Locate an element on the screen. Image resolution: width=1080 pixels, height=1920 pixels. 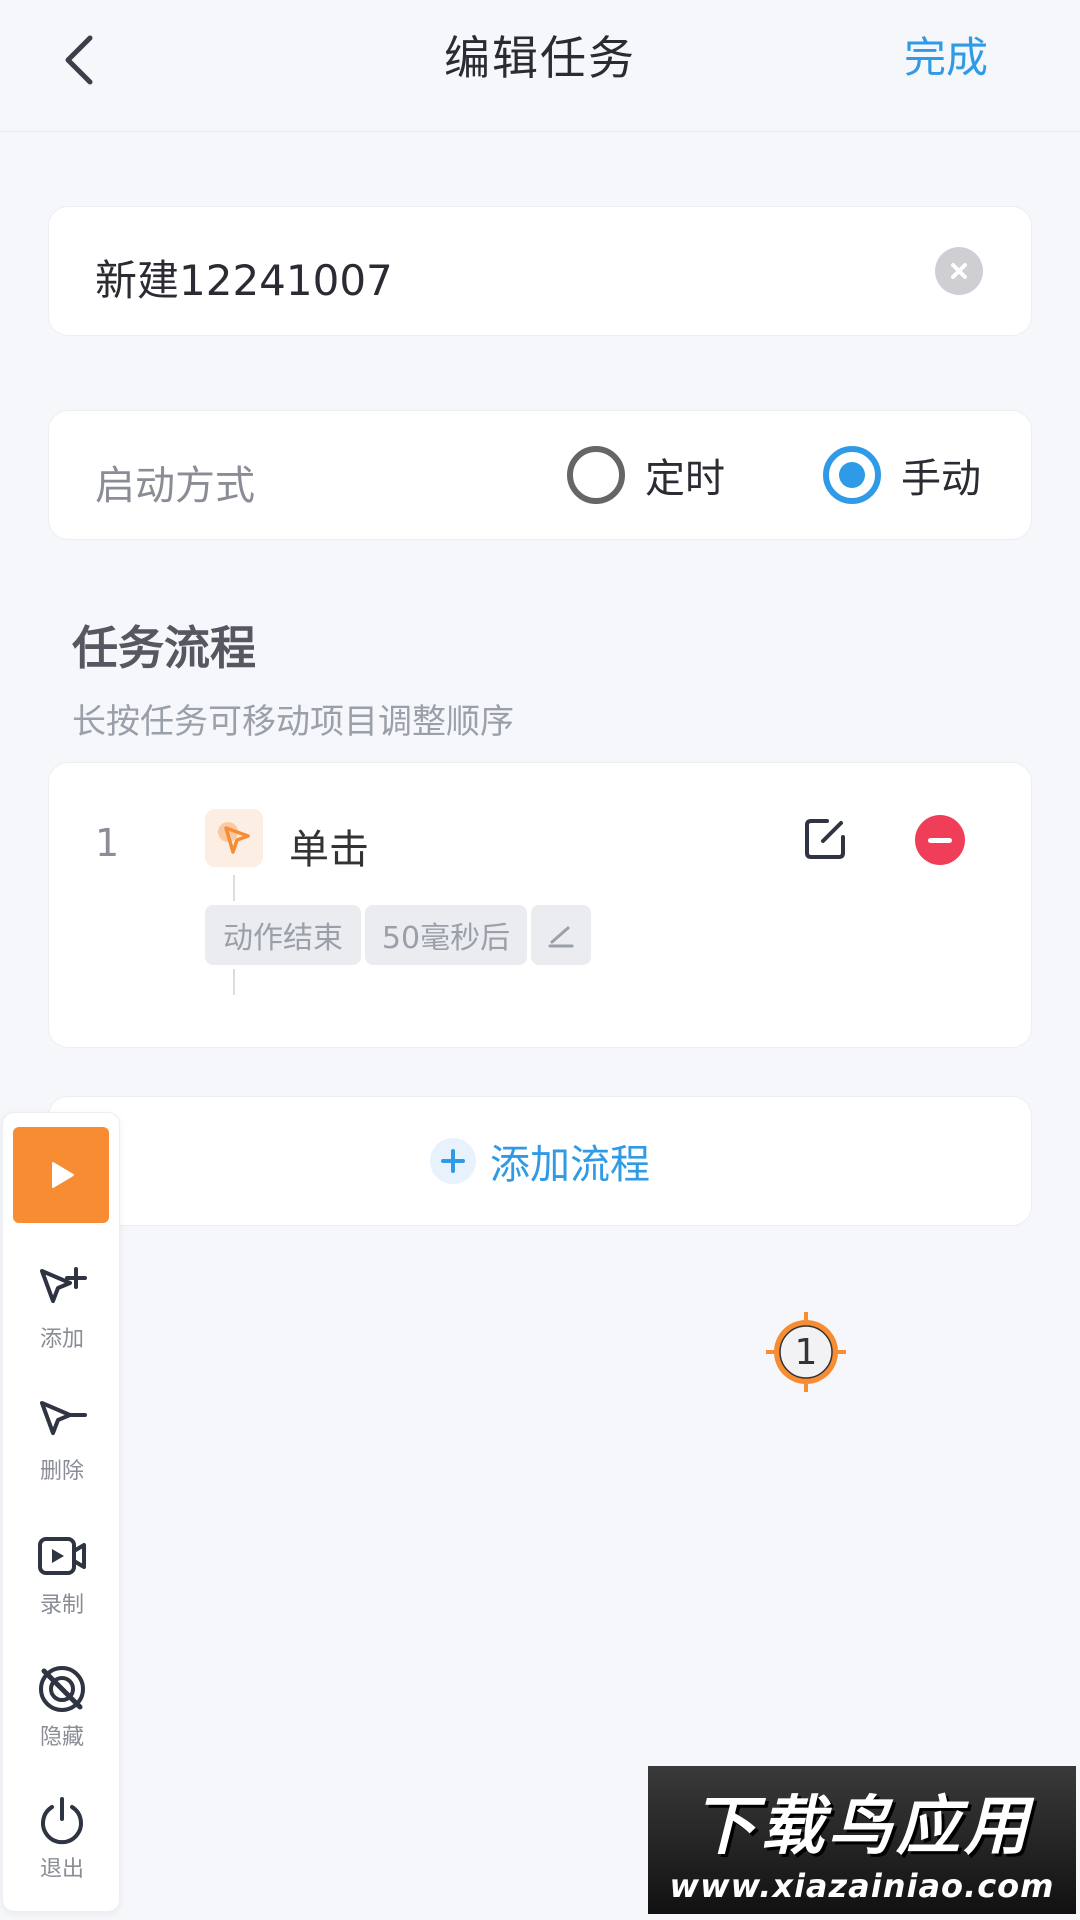
flow-item-card: 1 单击 动作结束 50毫秒后 is located at coordinates (540, 905).